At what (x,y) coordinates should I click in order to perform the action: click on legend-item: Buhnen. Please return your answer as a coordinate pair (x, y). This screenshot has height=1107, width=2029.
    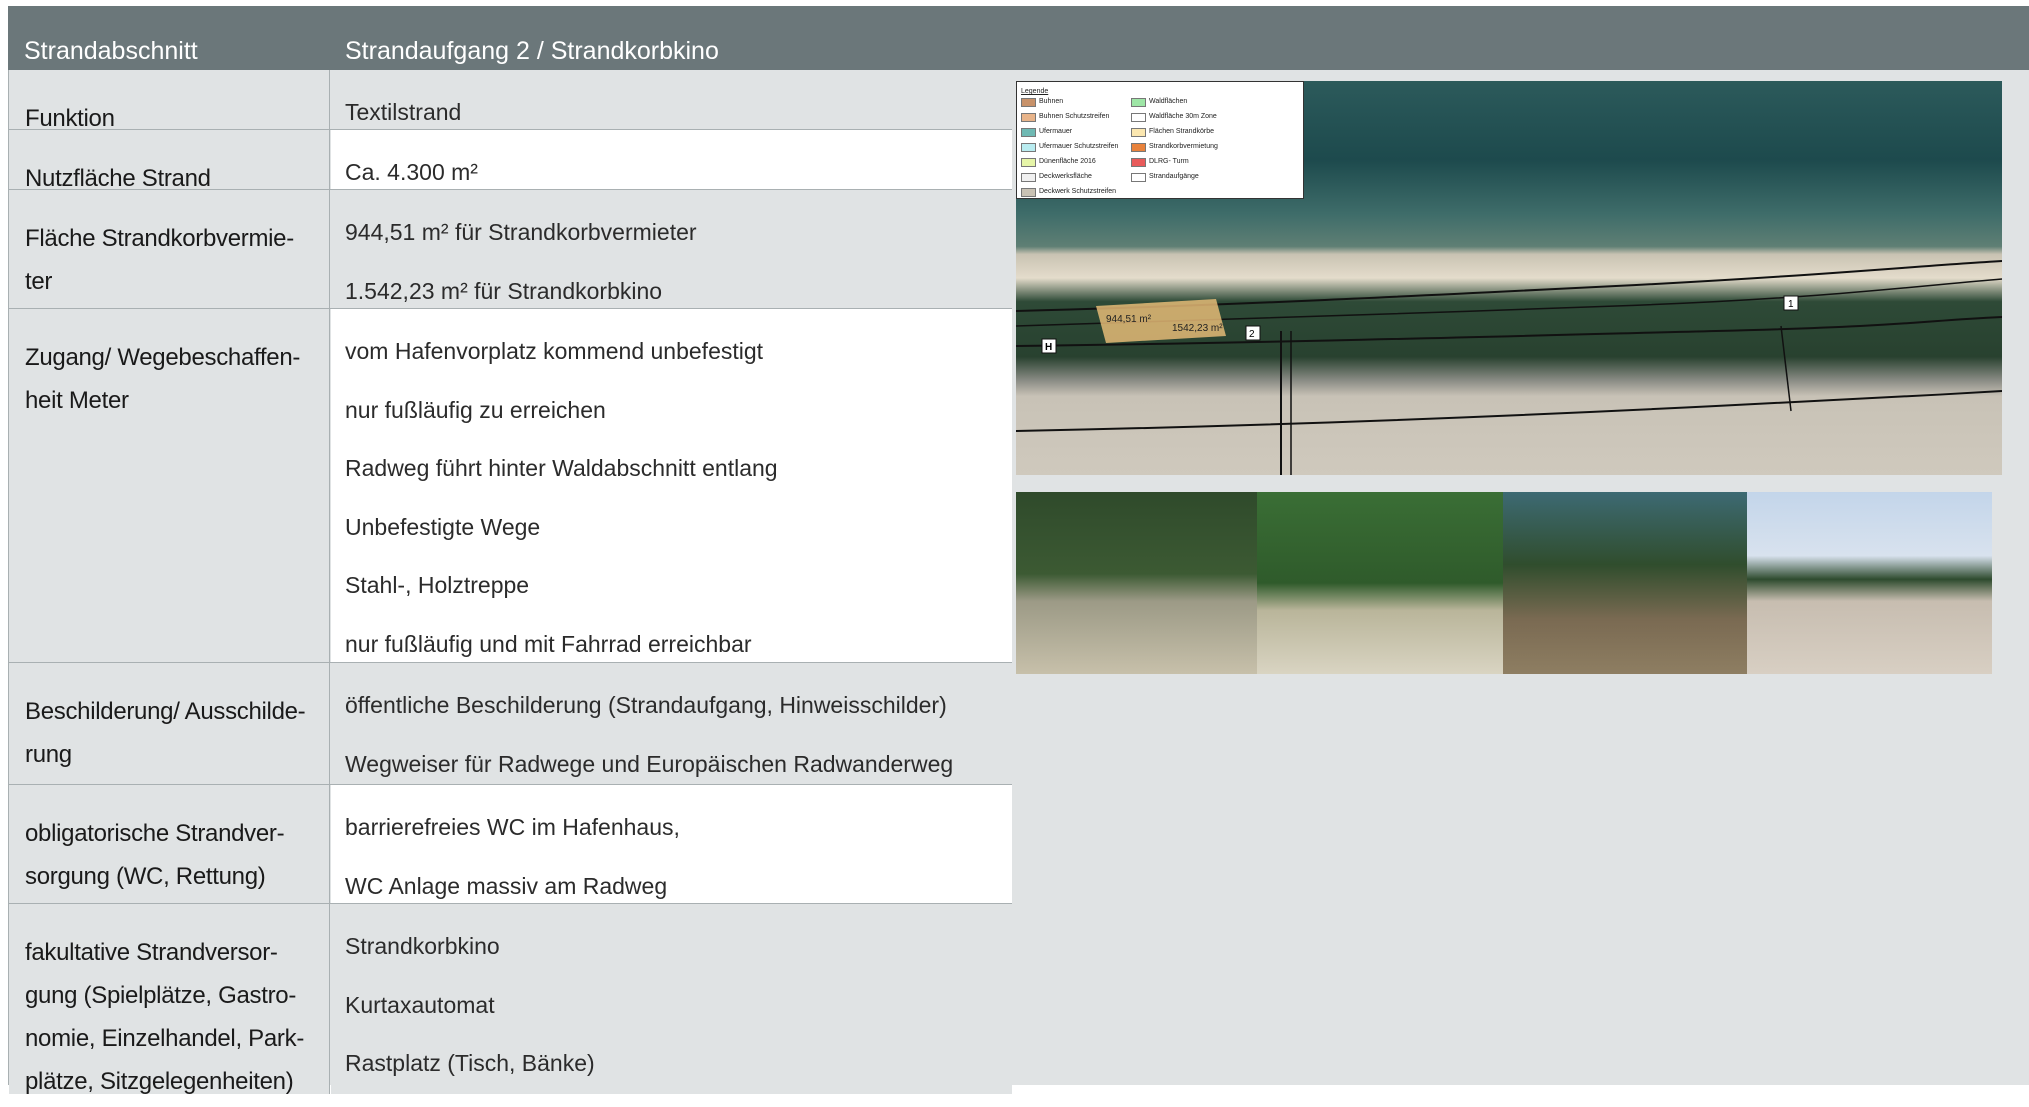
    Looking at the image, I should click on (1072, 104).